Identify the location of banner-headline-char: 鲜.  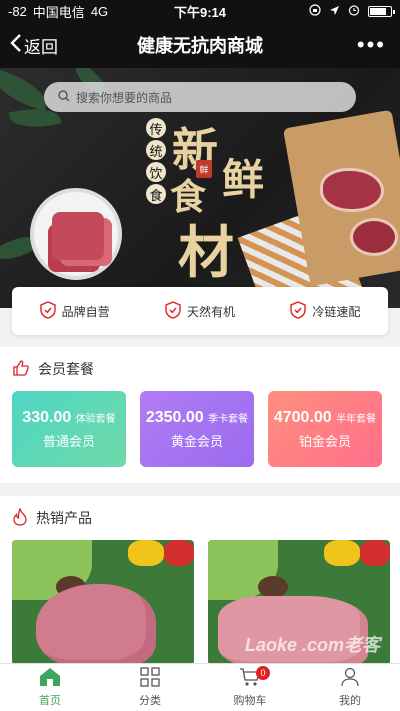
(243, 179).